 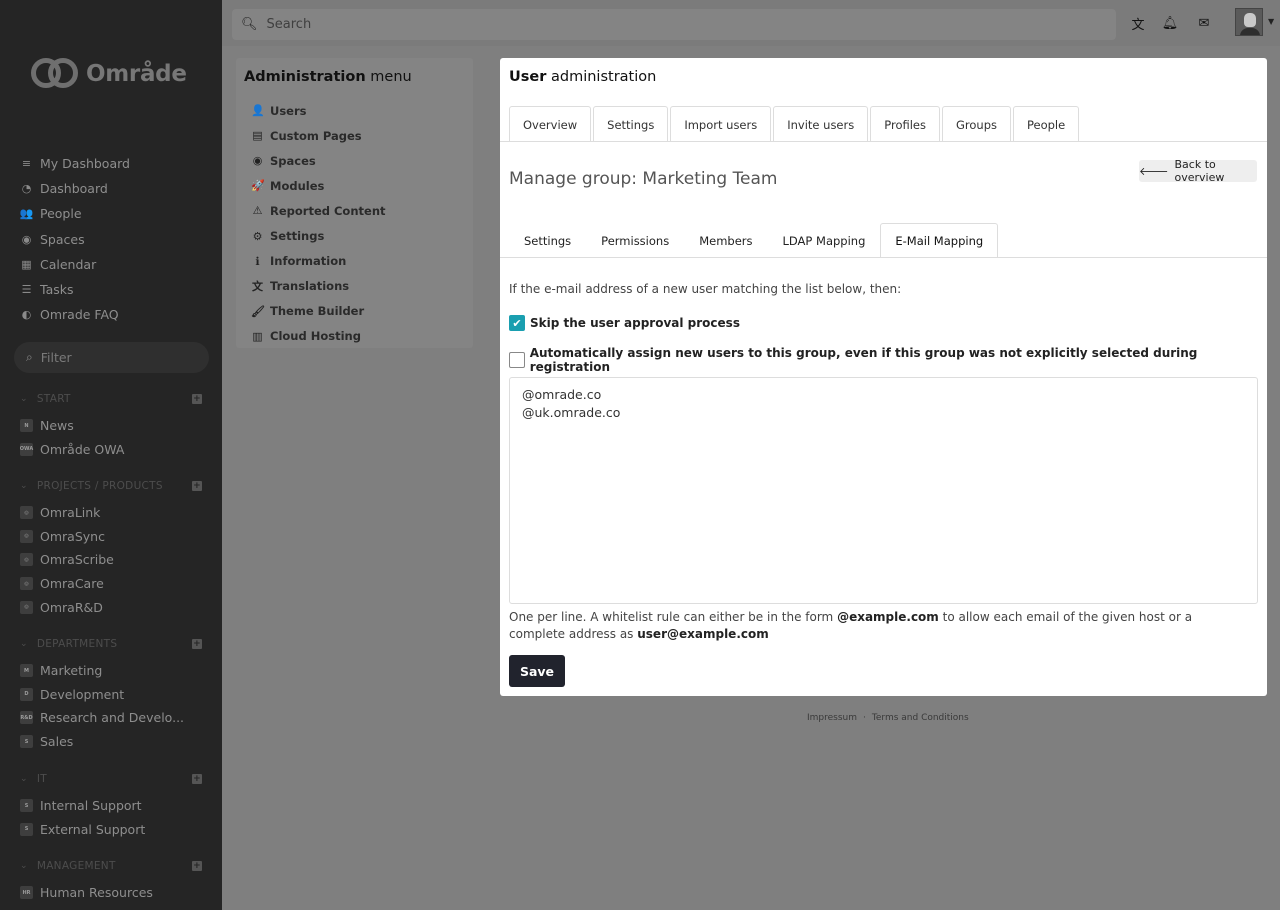 I want to click on top-bar: 🔍︎ Search 文 🔔︎ ✉ ▼, so click(x=751, y=23).